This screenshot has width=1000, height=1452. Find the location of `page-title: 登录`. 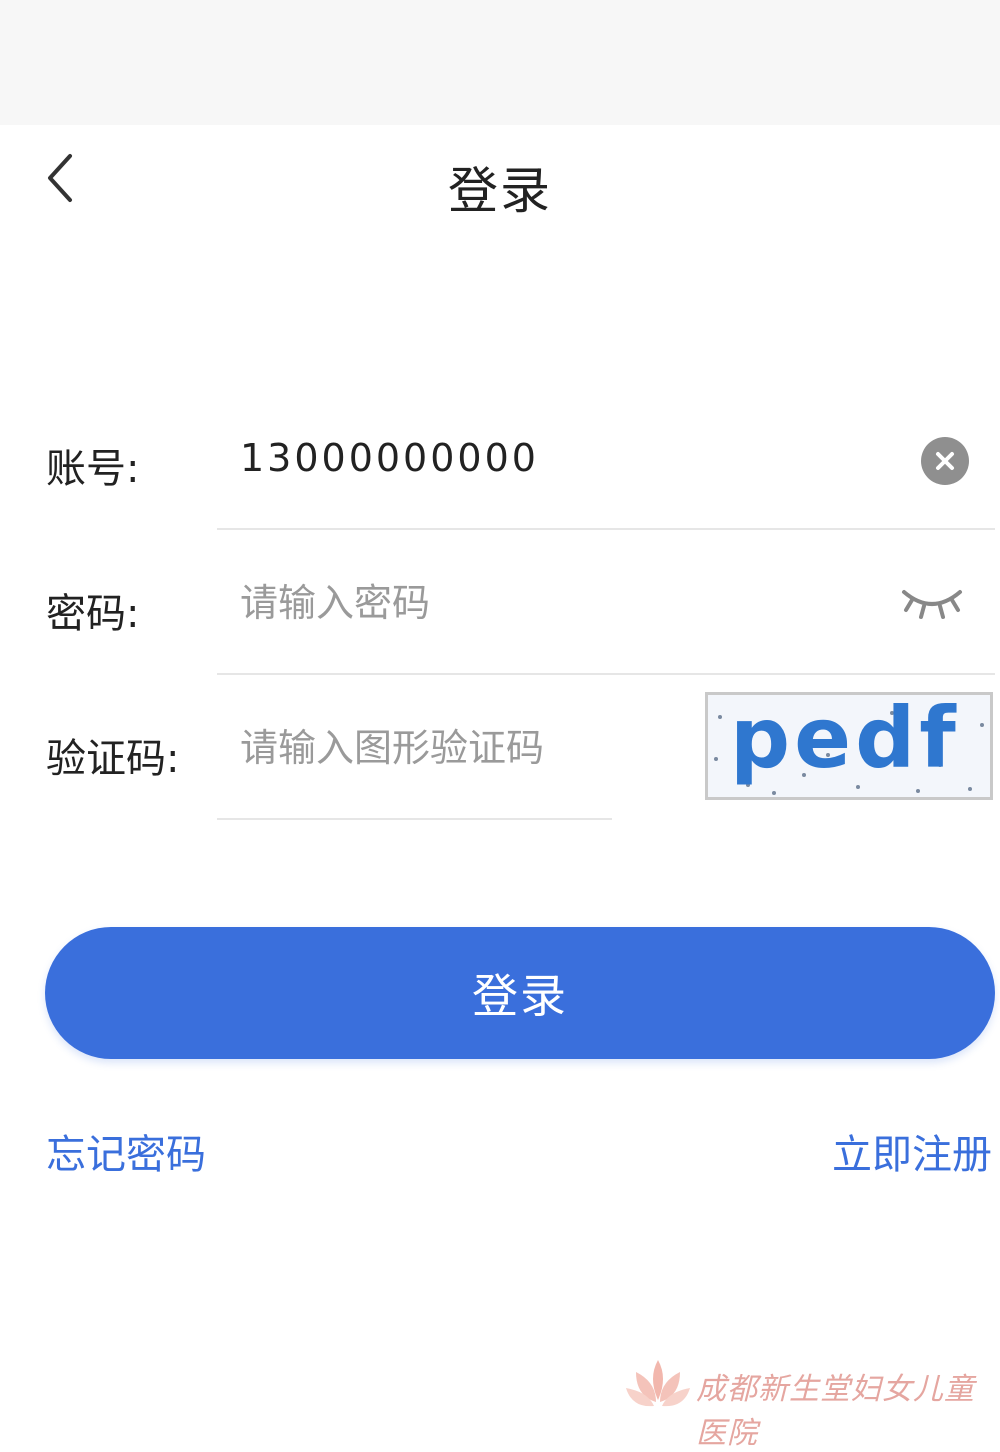

page-title: 登录 is located at coordinates (500, 191).